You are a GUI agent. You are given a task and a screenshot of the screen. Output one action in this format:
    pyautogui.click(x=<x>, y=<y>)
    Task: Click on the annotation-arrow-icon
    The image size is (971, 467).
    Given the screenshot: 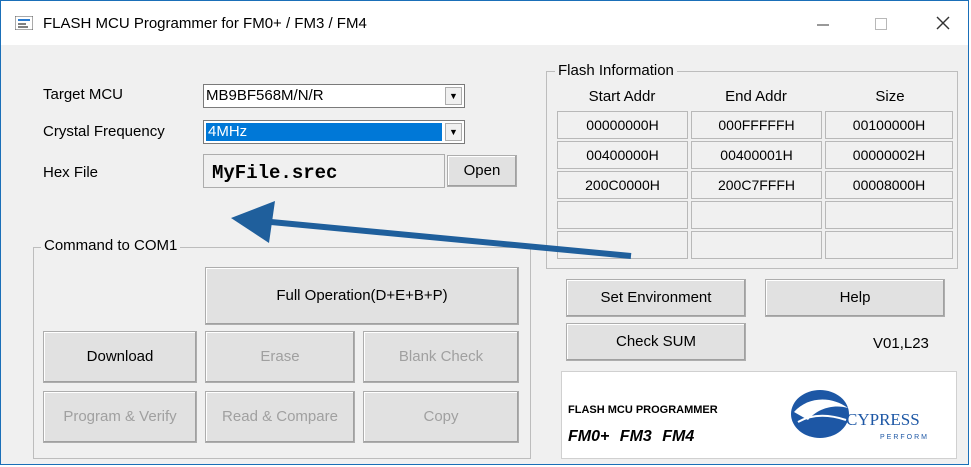 What is the action you would take?
    pyautogui.click(x=431, y=230)
    